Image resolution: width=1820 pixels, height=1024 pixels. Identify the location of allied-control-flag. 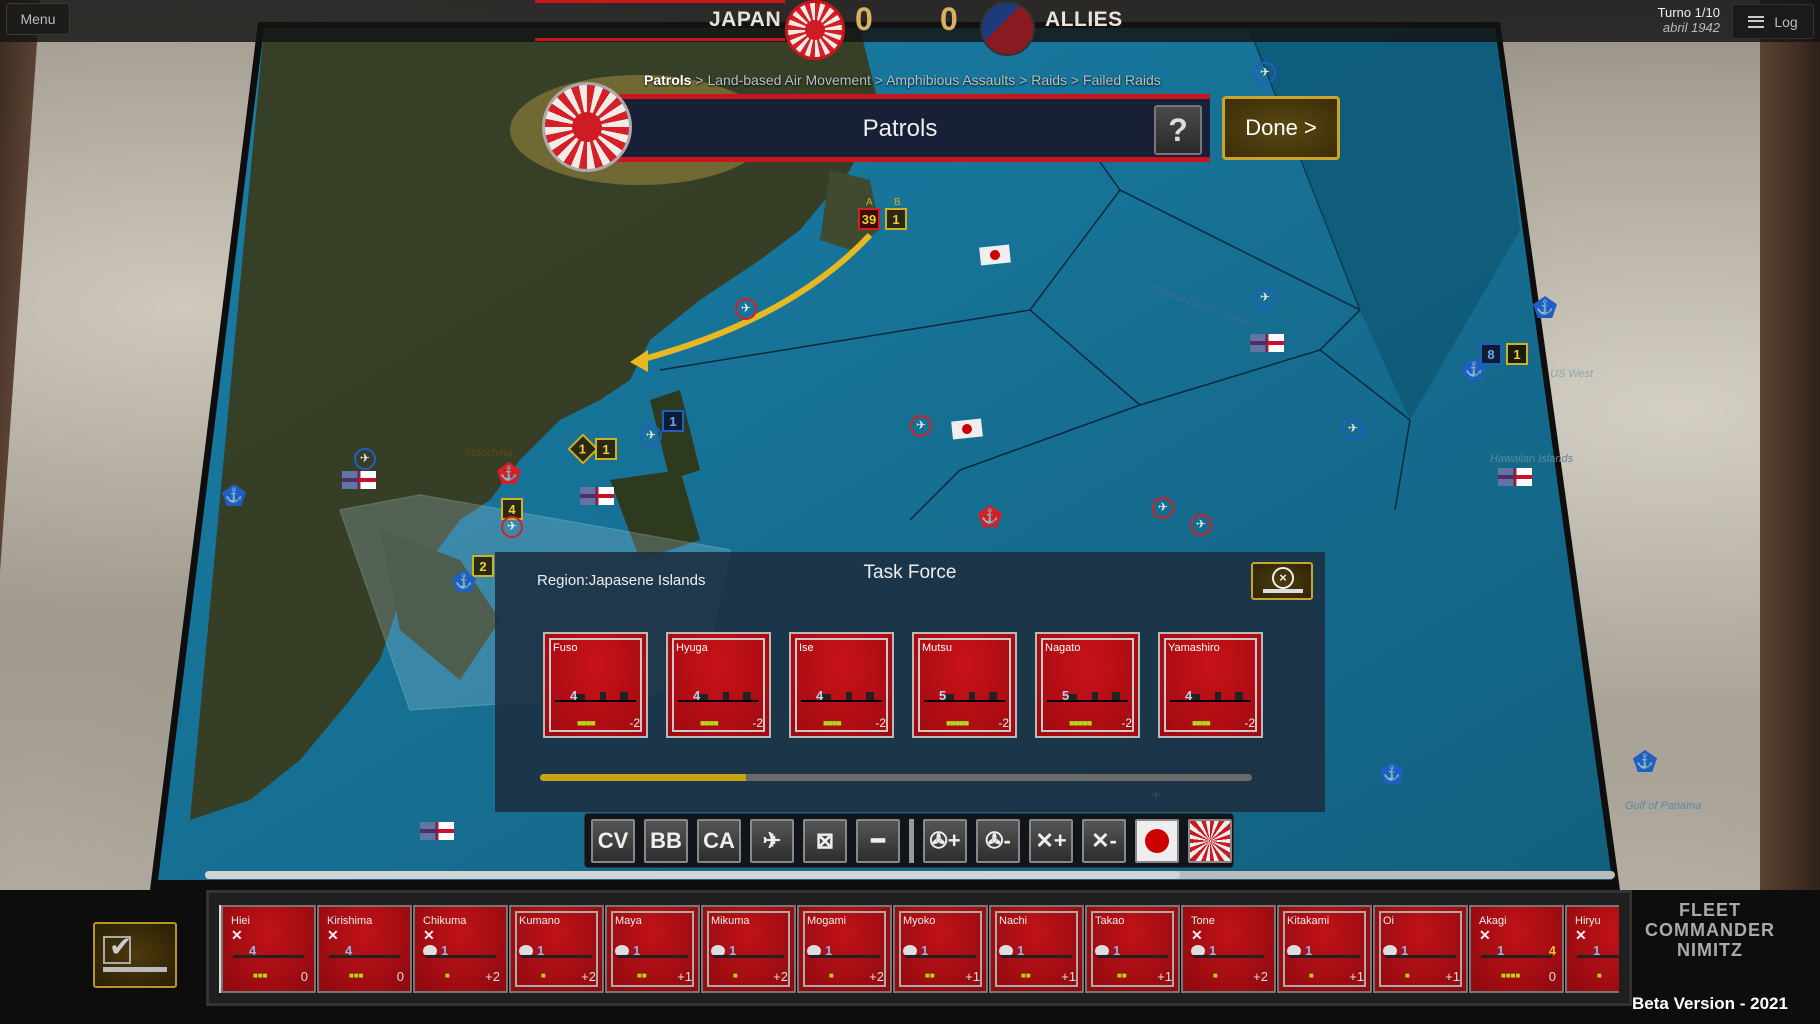
(1515, 477).